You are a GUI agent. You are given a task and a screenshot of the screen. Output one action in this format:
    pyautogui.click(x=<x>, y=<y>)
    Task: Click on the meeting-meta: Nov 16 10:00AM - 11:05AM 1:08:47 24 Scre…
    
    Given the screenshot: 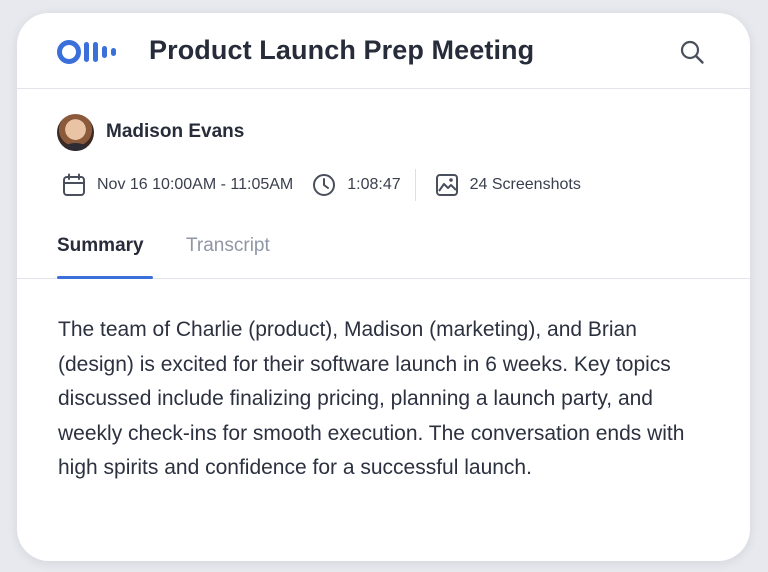 What is the action you would take?
    pyautogui.click(x=321, y=185)
    